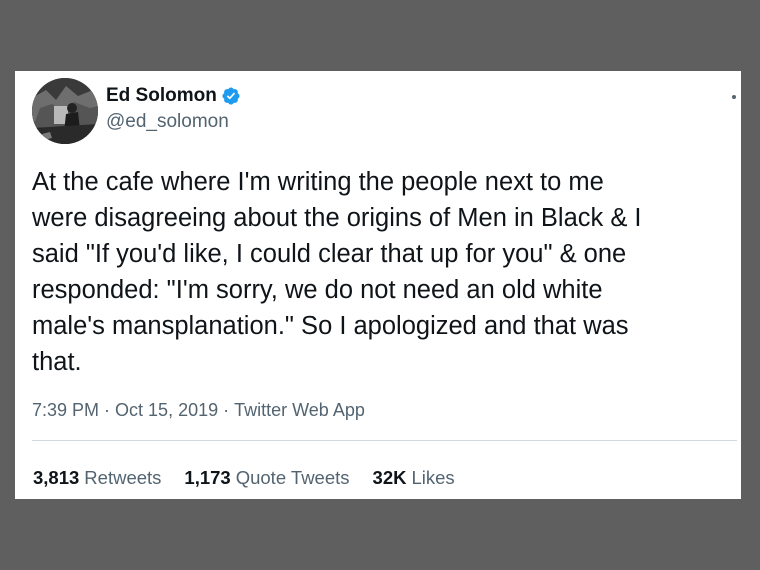  I want to click on quote-tweets-count: 1,173, so click(207, 477).